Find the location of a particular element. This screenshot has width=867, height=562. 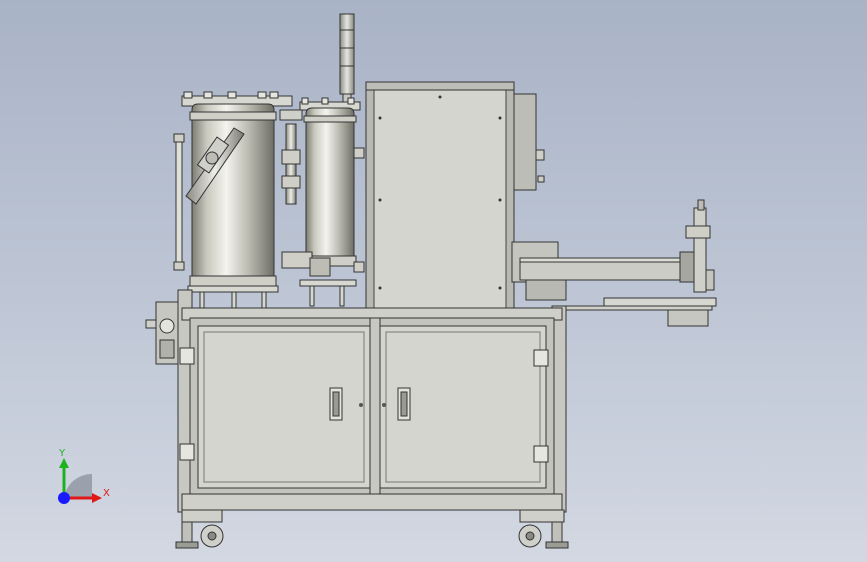

left-door is located at coordinates (284, 407).